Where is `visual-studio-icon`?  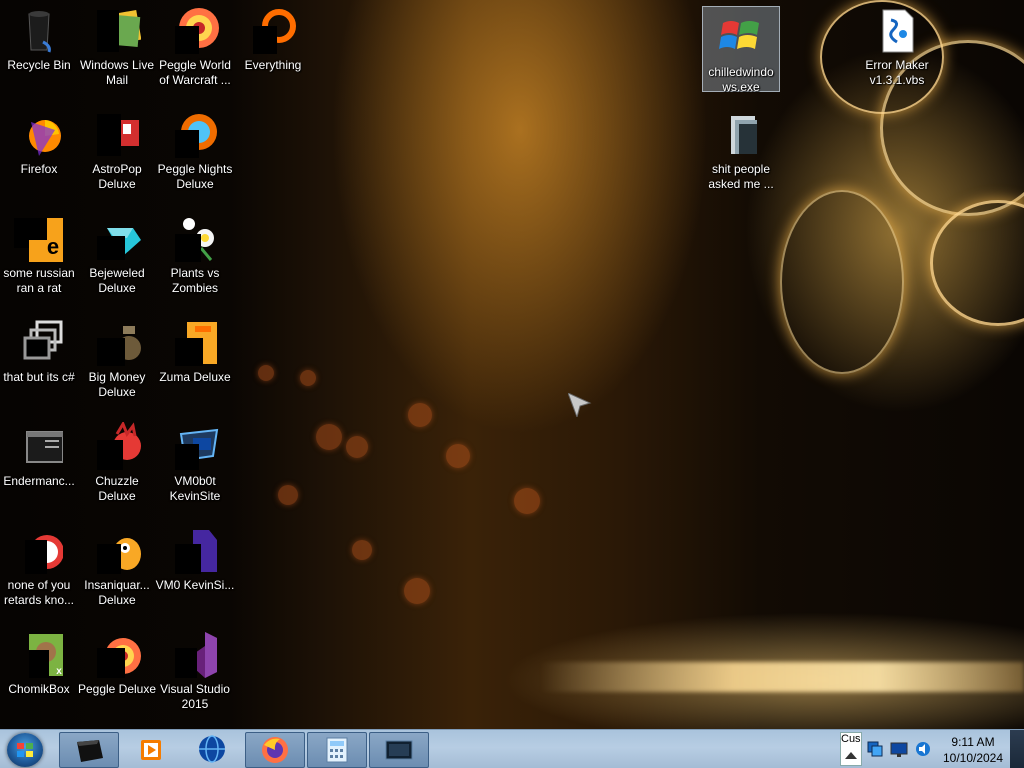 visual-studio-icon is located at coordinates (195, 654).